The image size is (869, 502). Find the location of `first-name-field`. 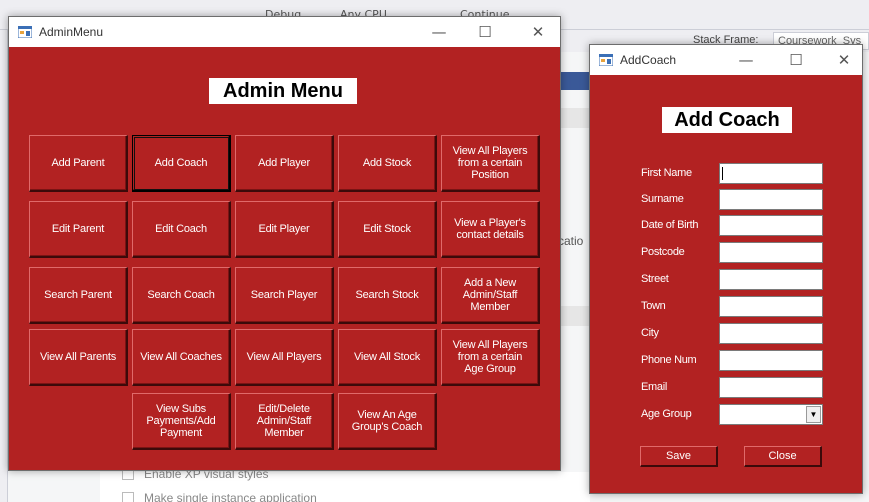

first-name-field is located at coordinates (771, 173).